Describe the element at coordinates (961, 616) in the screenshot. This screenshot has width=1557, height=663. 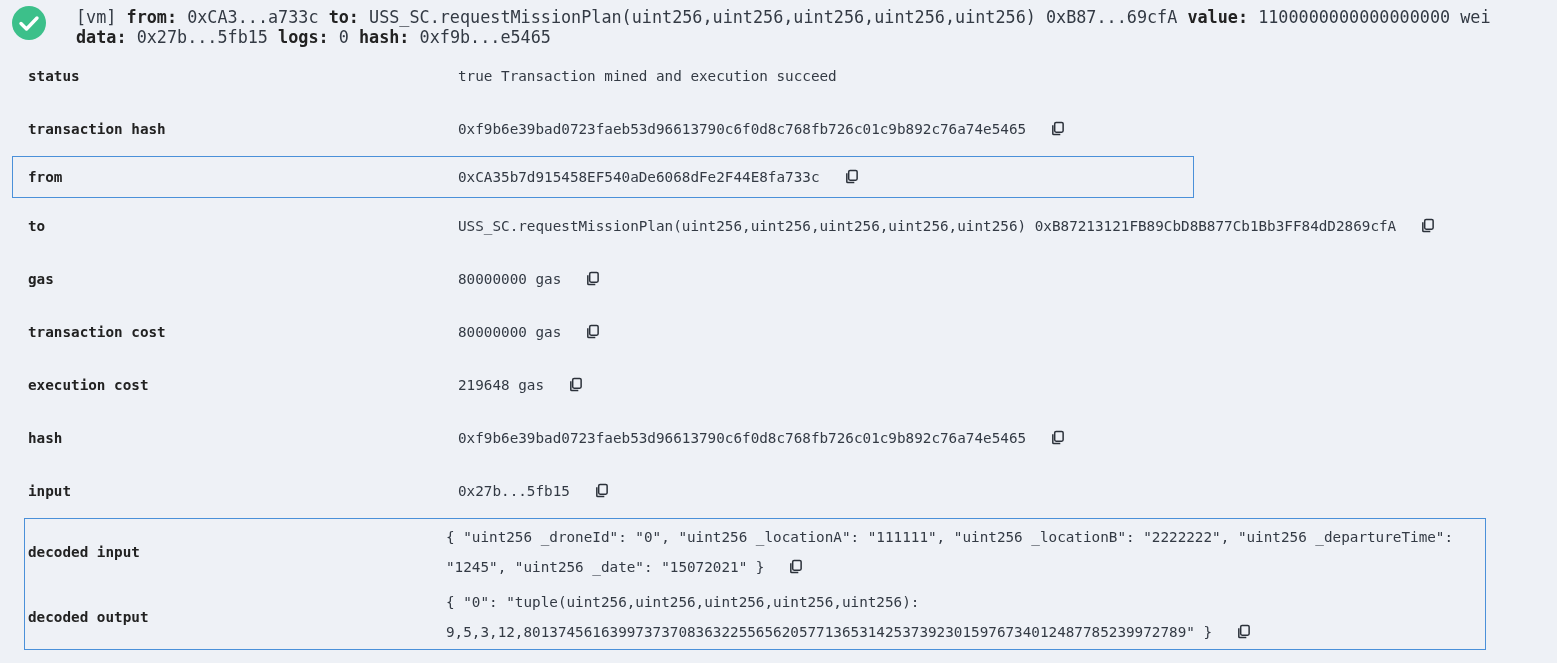
I see `field-value: { "0": "tuple(uint256,uint256,uint256,uint256,uint256): 9,5,3,12,80137456163997373708363225565620577136531425373923015976734012487785239972789" }` at that location.